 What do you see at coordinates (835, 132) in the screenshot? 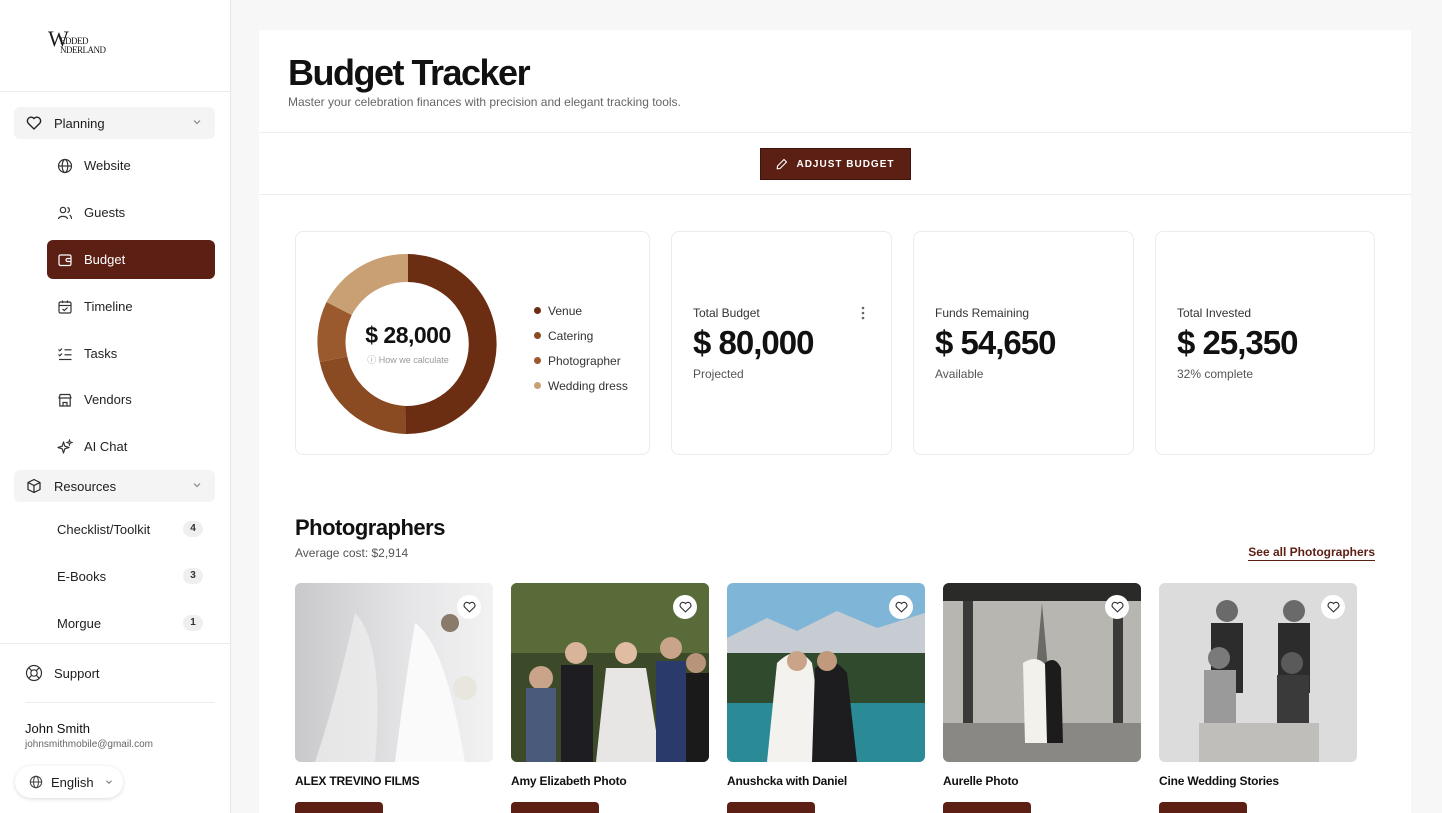
I see `divider` at bounding box center [835, 132].